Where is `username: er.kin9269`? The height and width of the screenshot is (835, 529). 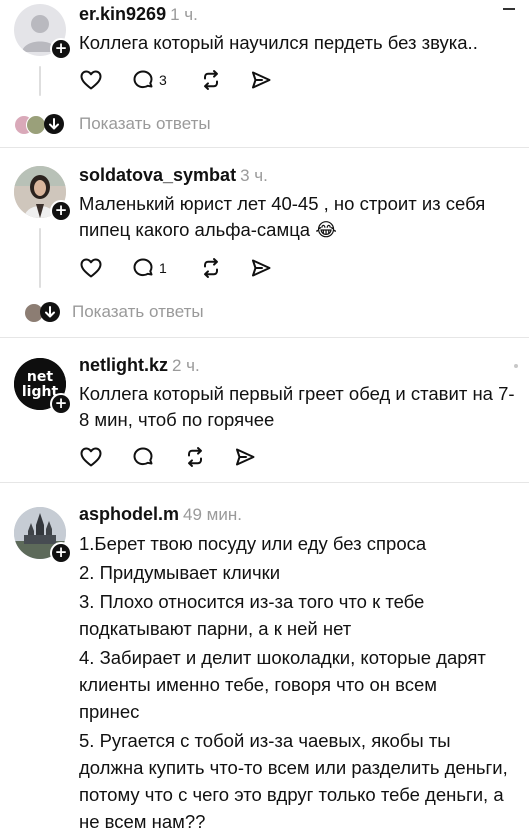
username: er.kin9269 is located at coordinates (122, 14).